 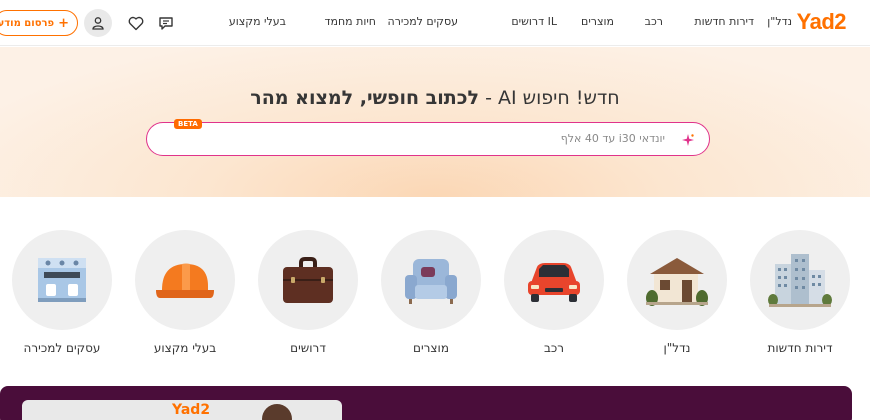 I want to click on category-label: בעלי מקצוע, so click(x=185, y=348).